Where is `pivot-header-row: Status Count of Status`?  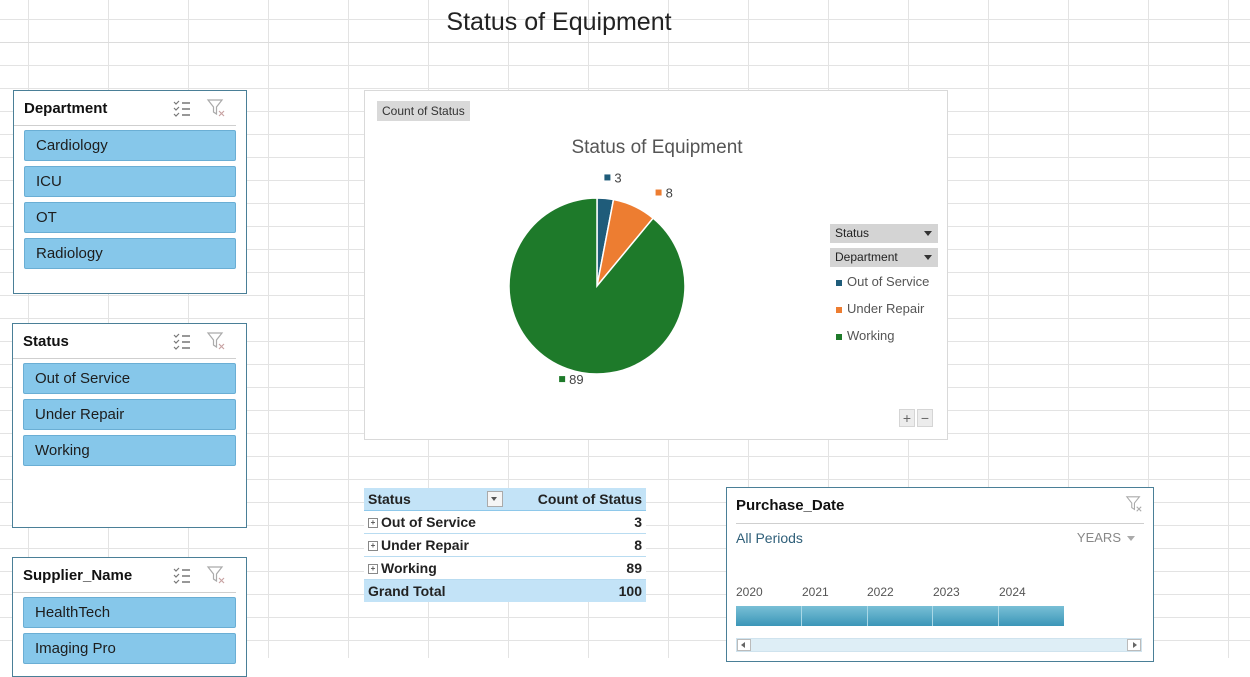
pivot-header-row: Status Count of Status is located at coordinates (505, 499).